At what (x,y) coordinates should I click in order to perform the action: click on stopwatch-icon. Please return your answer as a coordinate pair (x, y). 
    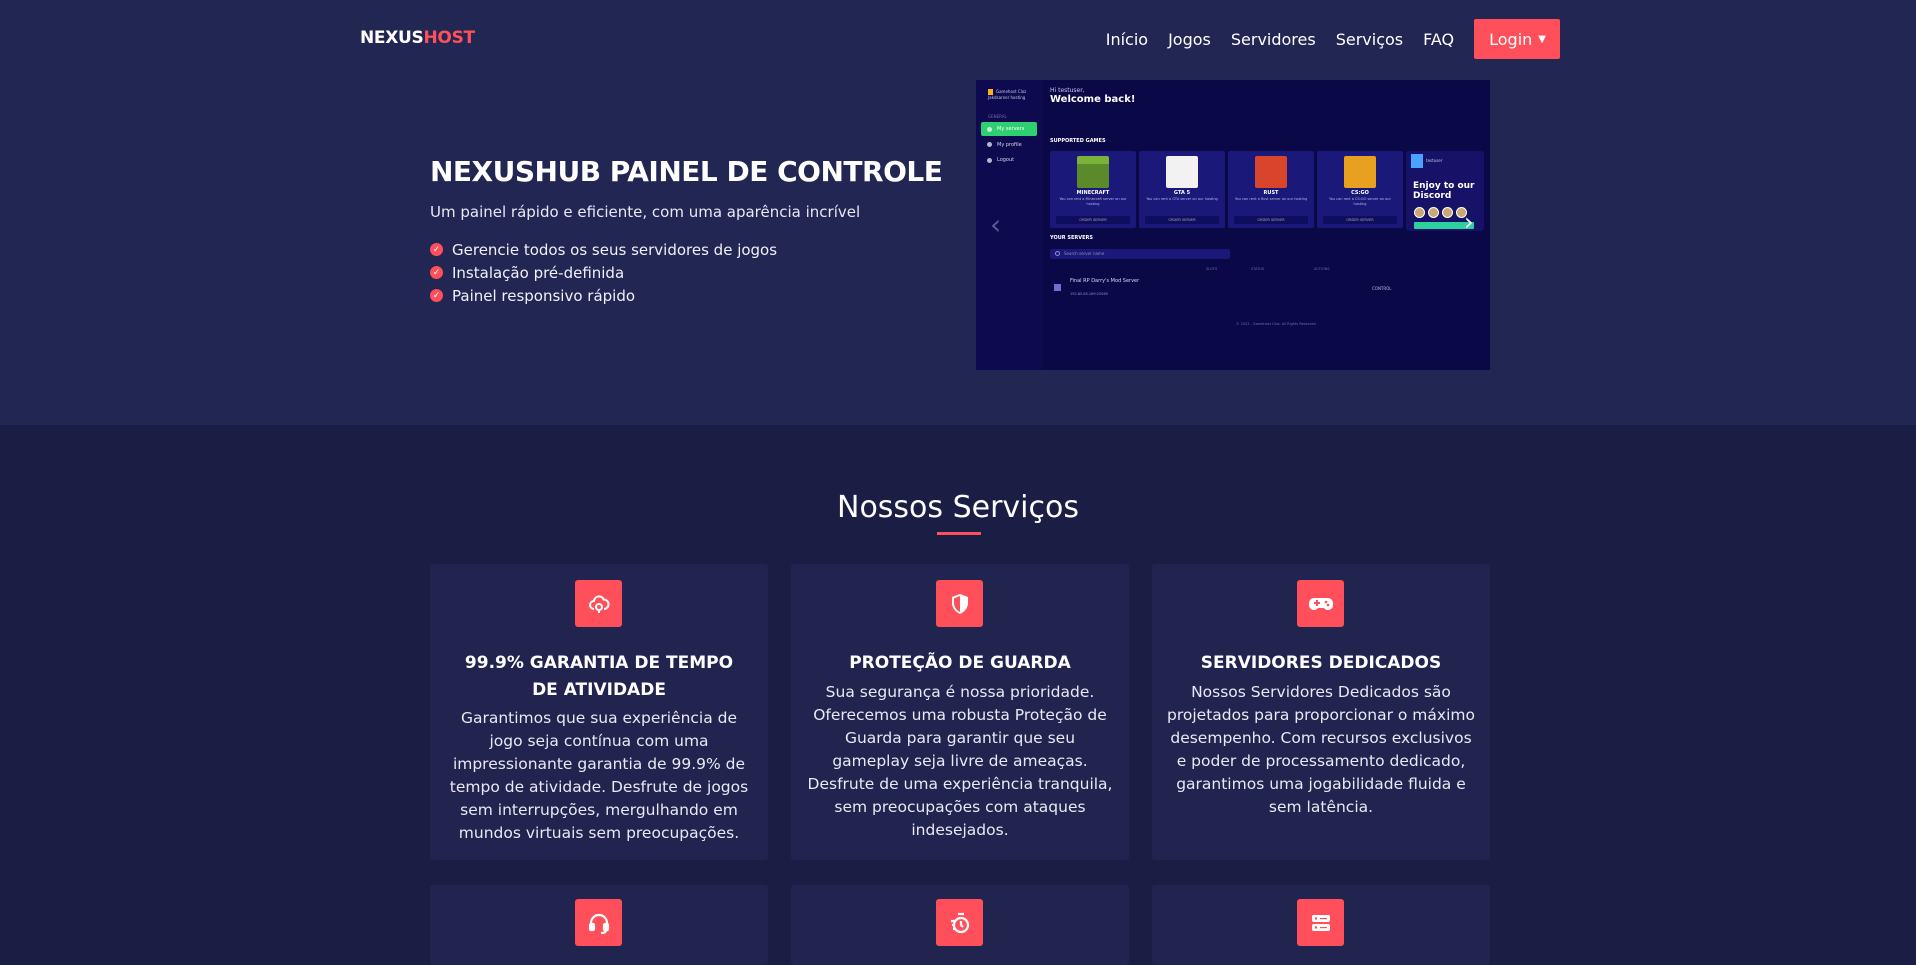
    Looking at the image, I should click on (959, 922).